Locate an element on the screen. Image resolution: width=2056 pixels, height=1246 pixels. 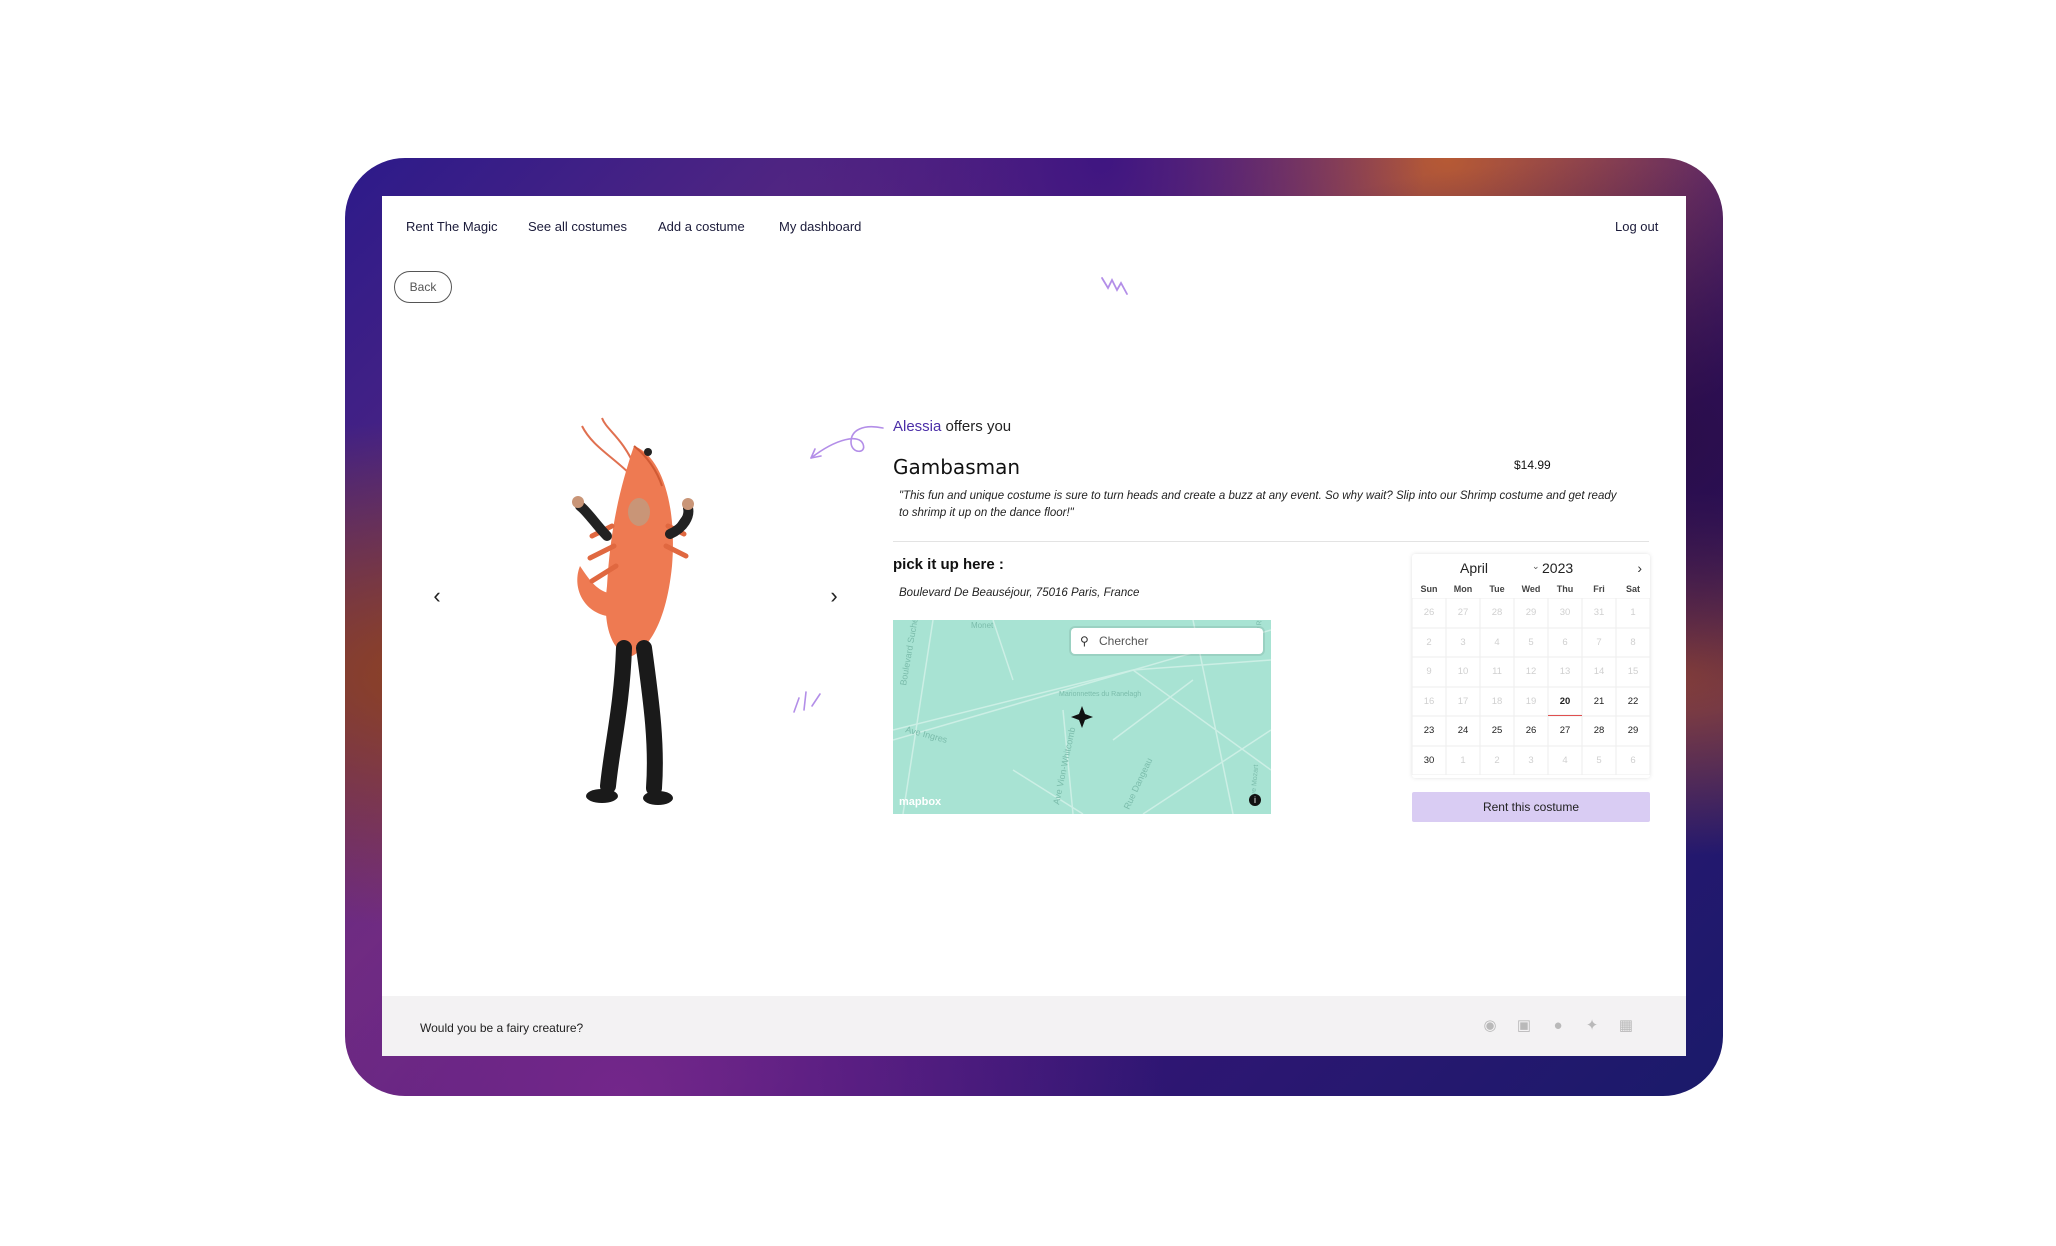
calendar-day: 9 is located at coordinates (1429, 672).